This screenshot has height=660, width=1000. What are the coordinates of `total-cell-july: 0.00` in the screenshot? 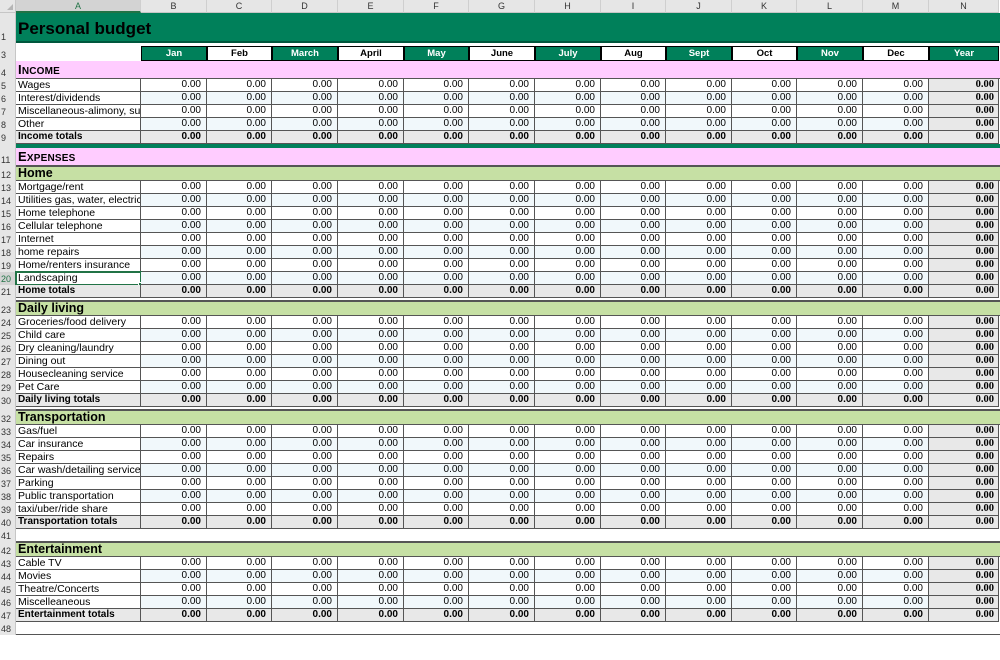 It's located at (568, 291).